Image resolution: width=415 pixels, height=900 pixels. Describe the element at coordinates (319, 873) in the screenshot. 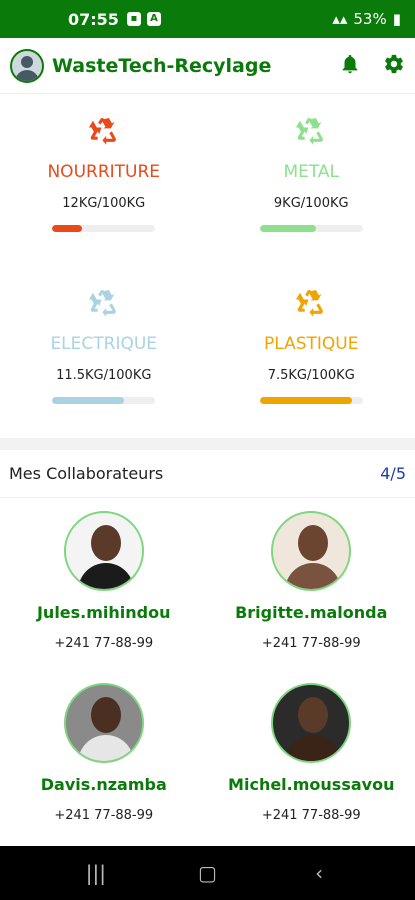

I see `back-icon: ‹` at that location.